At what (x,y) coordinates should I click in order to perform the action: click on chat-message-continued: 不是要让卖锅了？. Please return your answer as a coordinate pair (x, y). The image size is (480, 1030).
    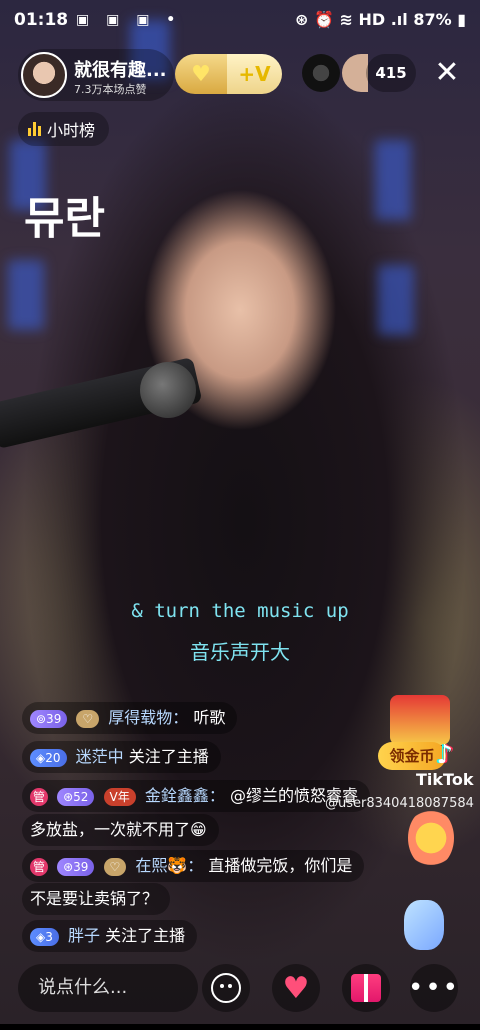
    Looking at the image, I should click on (96, 899).